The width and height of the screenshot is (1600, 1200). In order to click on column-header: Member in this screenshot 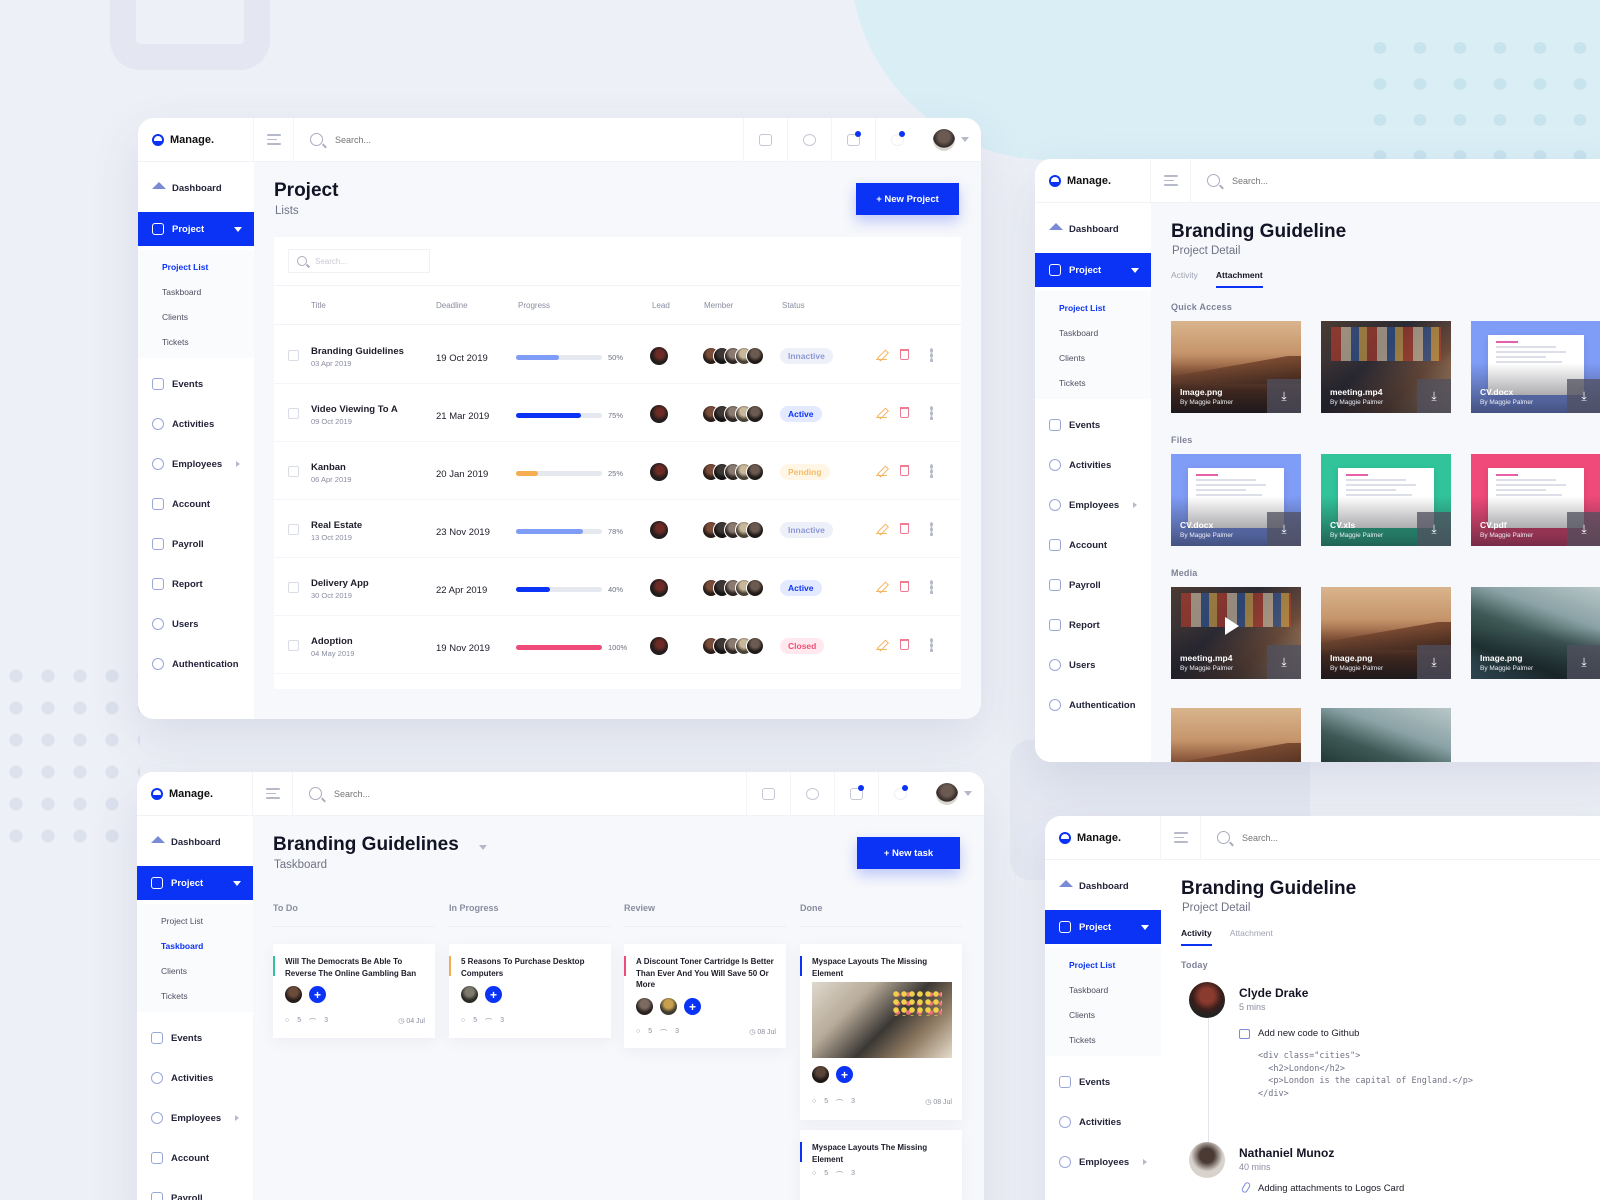, I will do `click(718, 305)`.